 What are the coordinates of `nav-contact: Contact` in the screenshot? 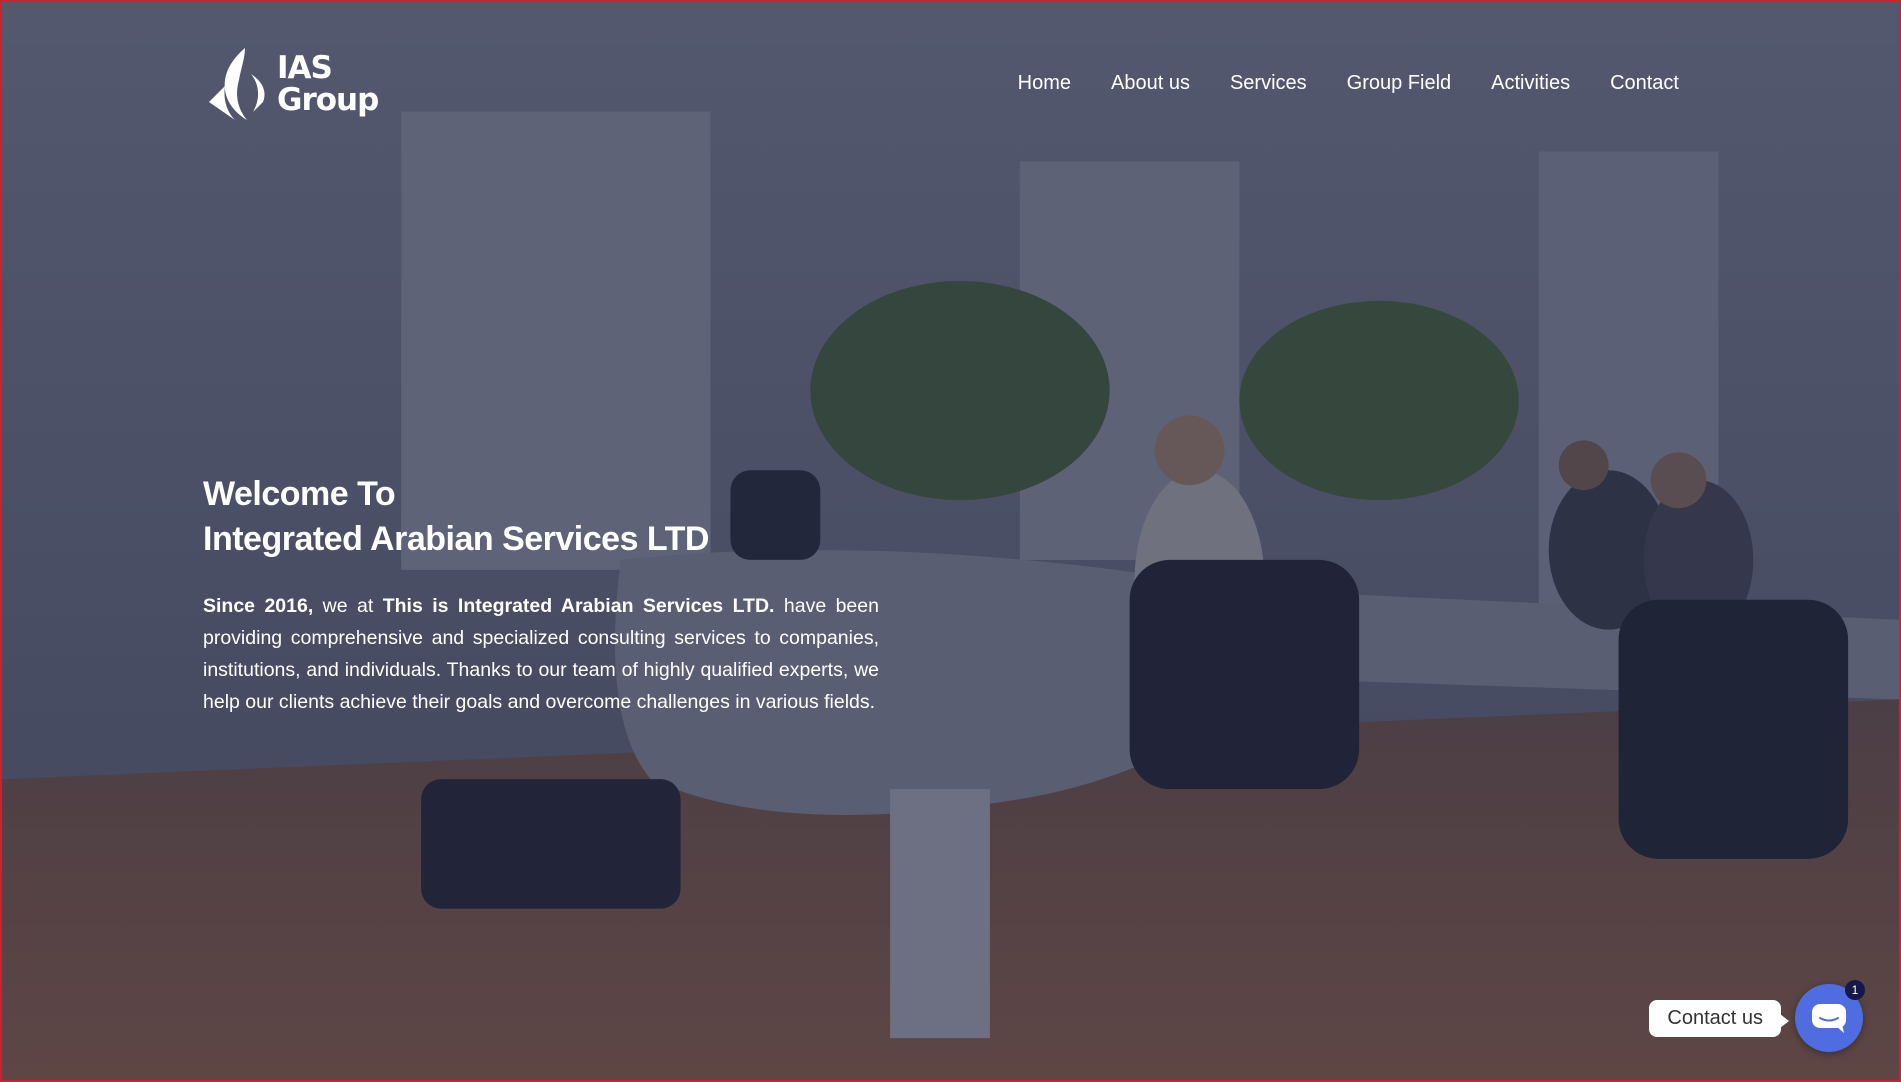 It's located at (1644, 83).